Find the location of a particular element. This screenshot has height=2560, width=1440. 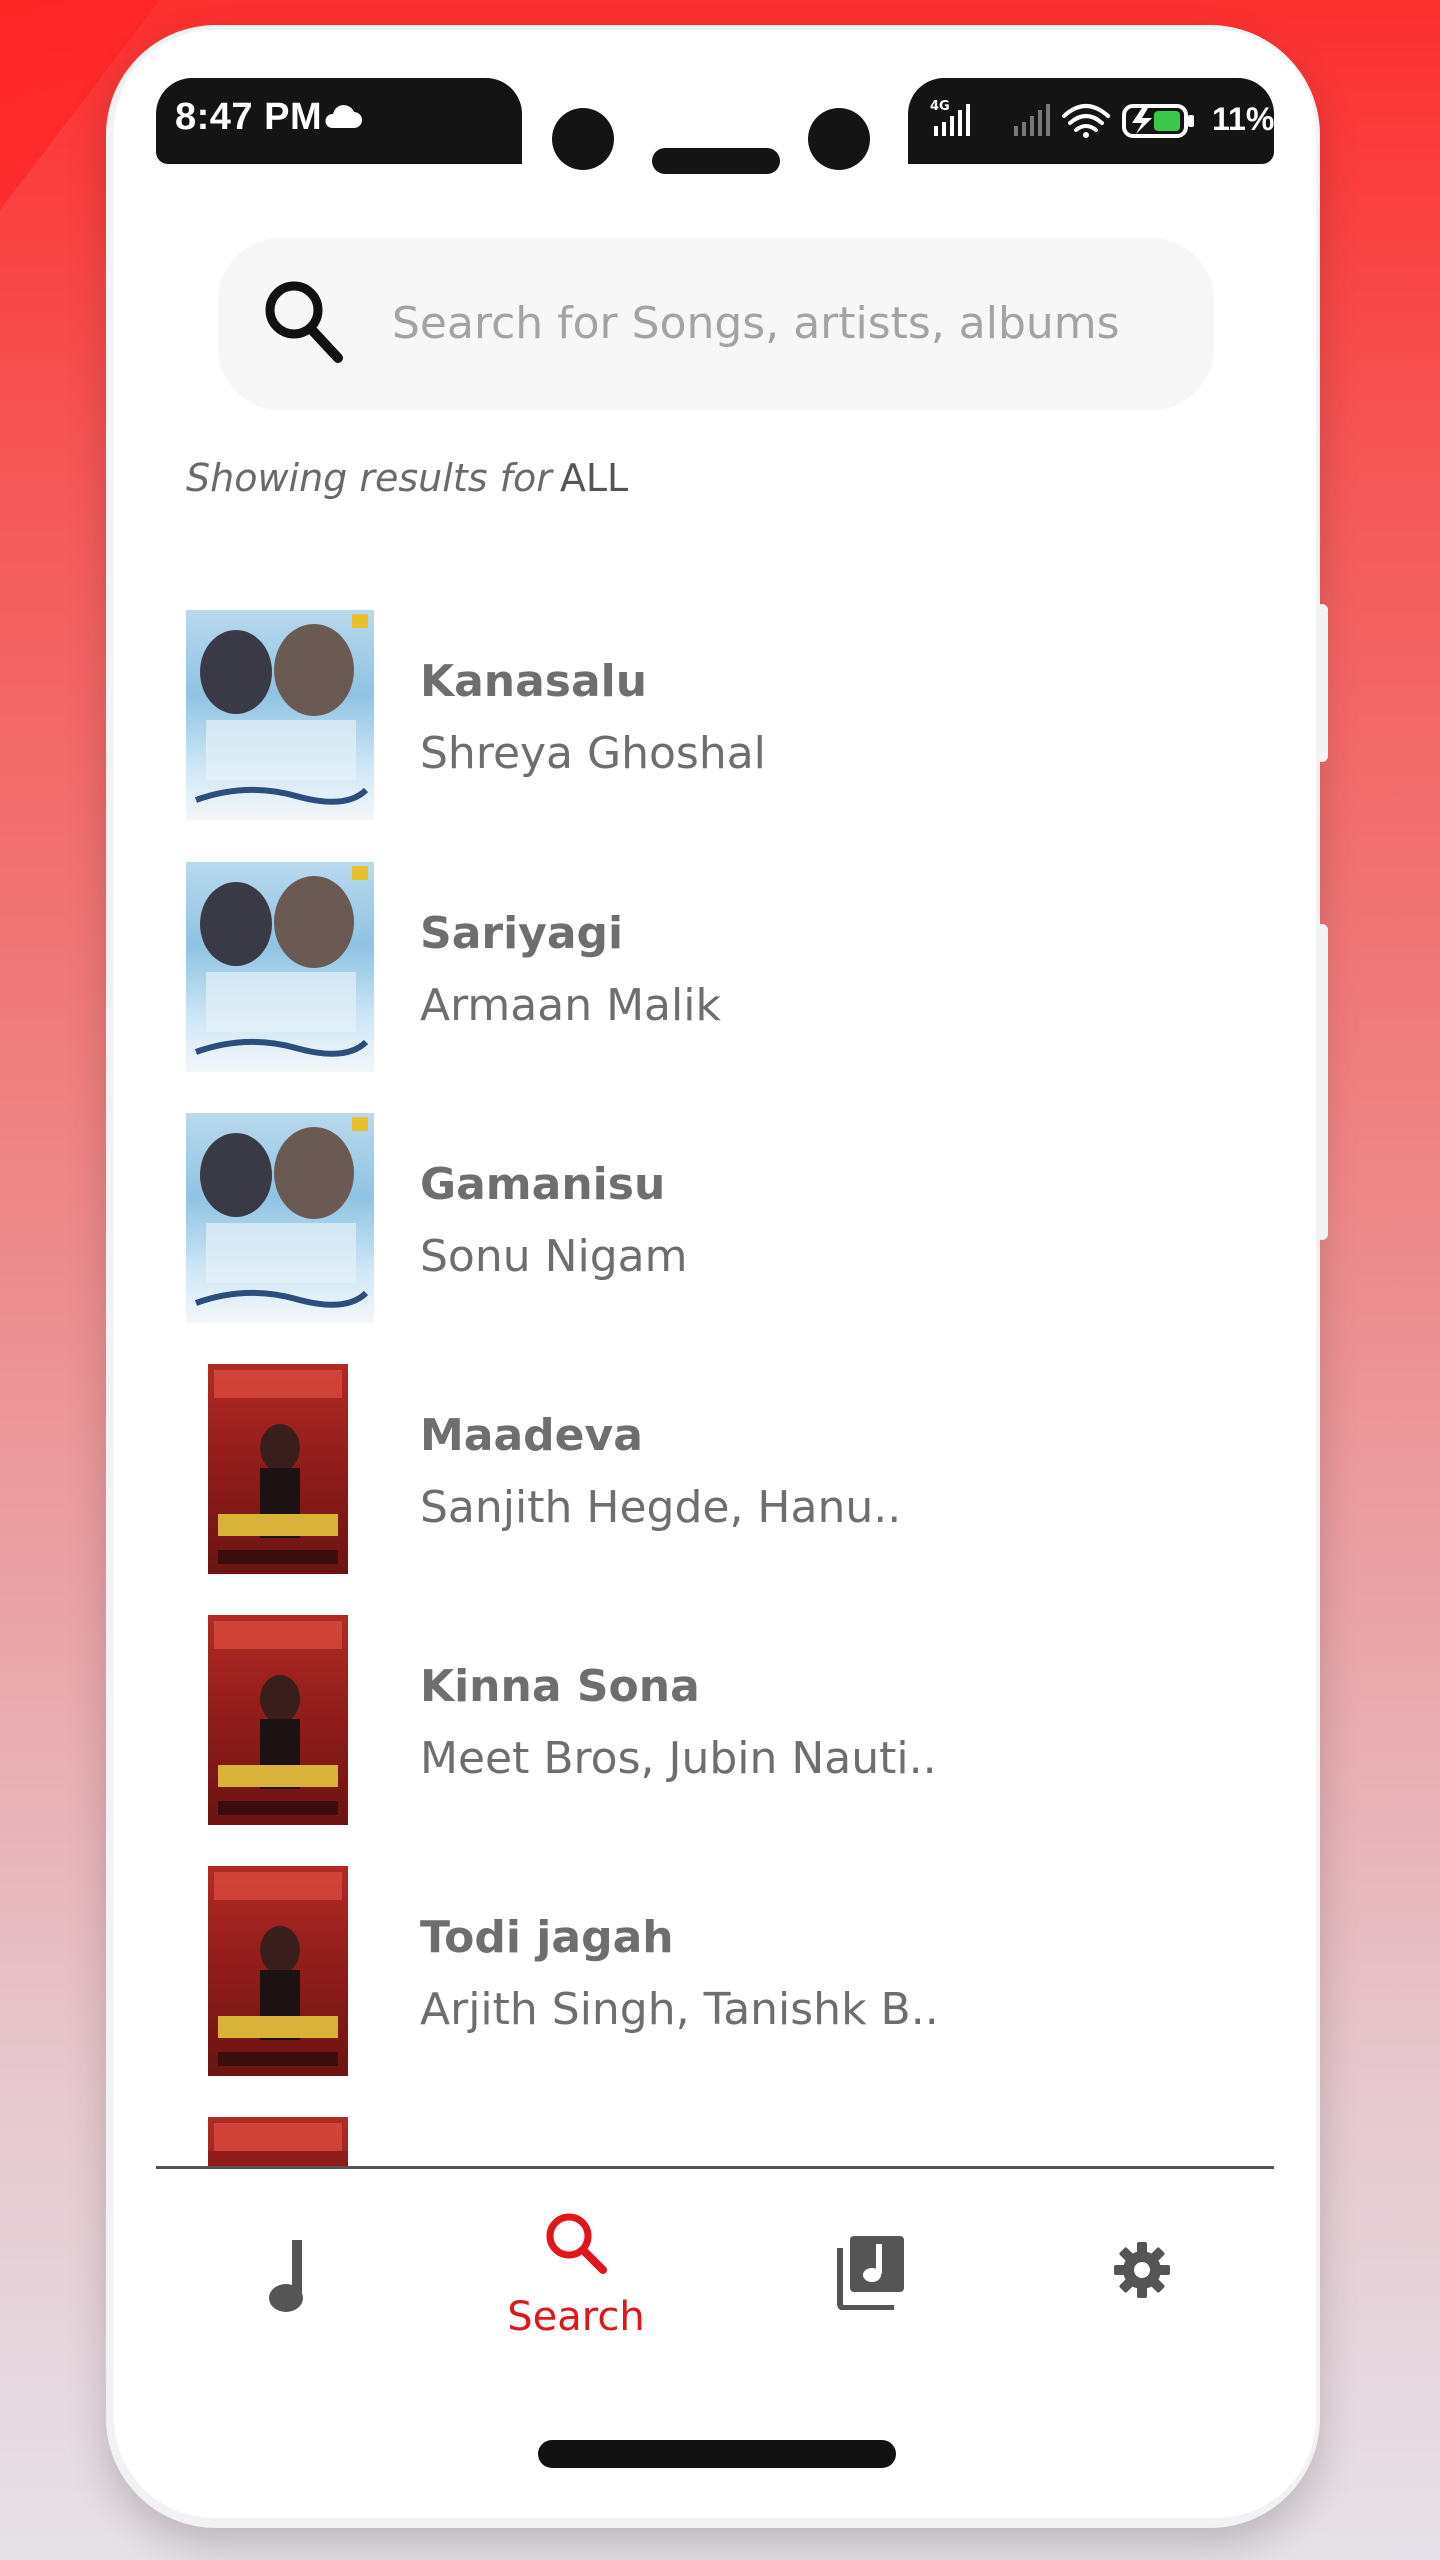

song-row: Kinna Sona Meet Bros, Jubin Nauti.. is located at coordinates (736, 1720).